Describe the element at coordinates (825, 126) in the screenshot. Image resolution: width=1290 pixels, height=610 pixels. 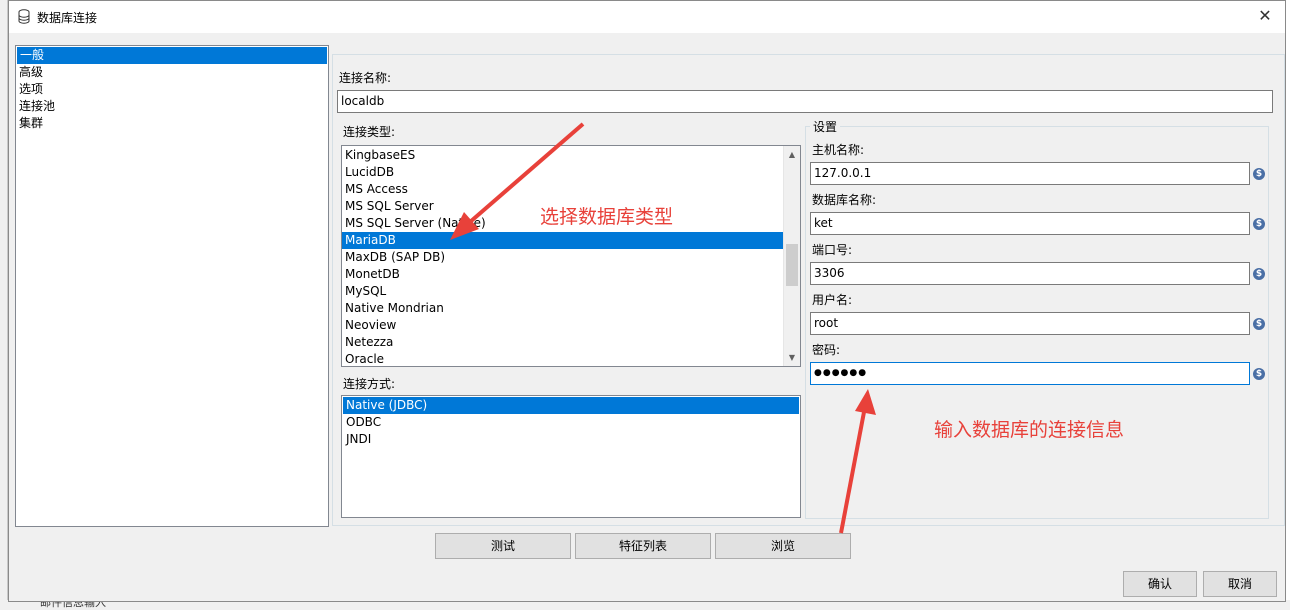
I see `settings-title: 设置` at that location.